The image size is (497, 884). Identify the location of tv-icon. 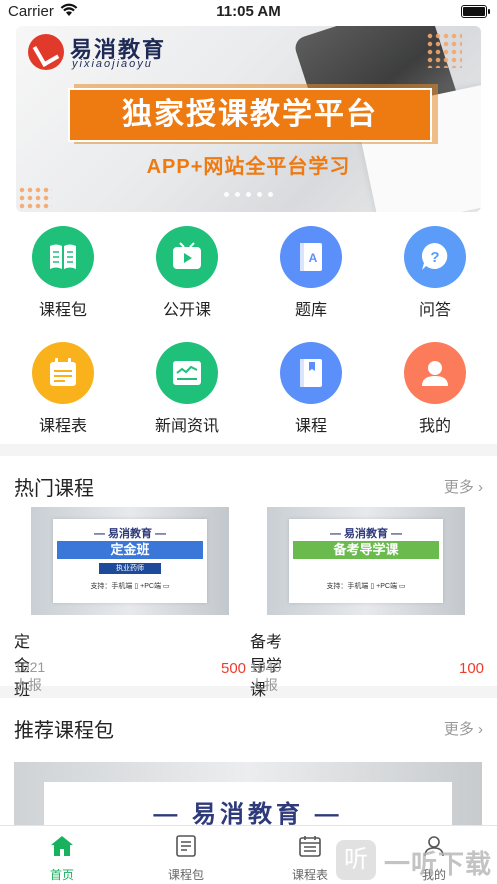
(187, 255).